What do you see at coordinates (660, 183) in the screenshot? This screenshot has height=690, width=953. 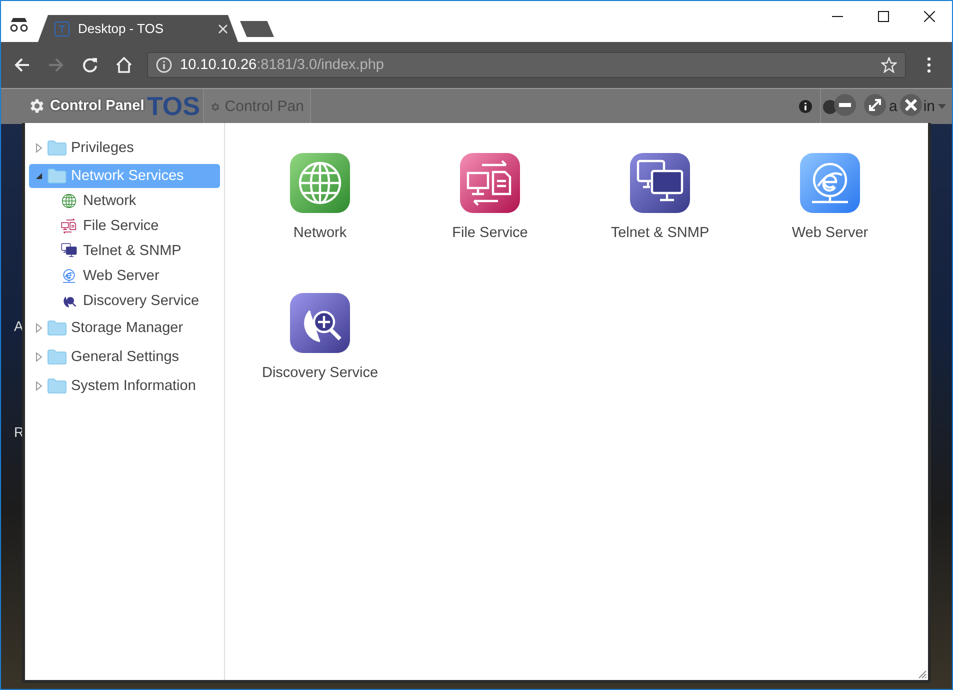 I see `monitors-icon` at bounding box center [660, 183].